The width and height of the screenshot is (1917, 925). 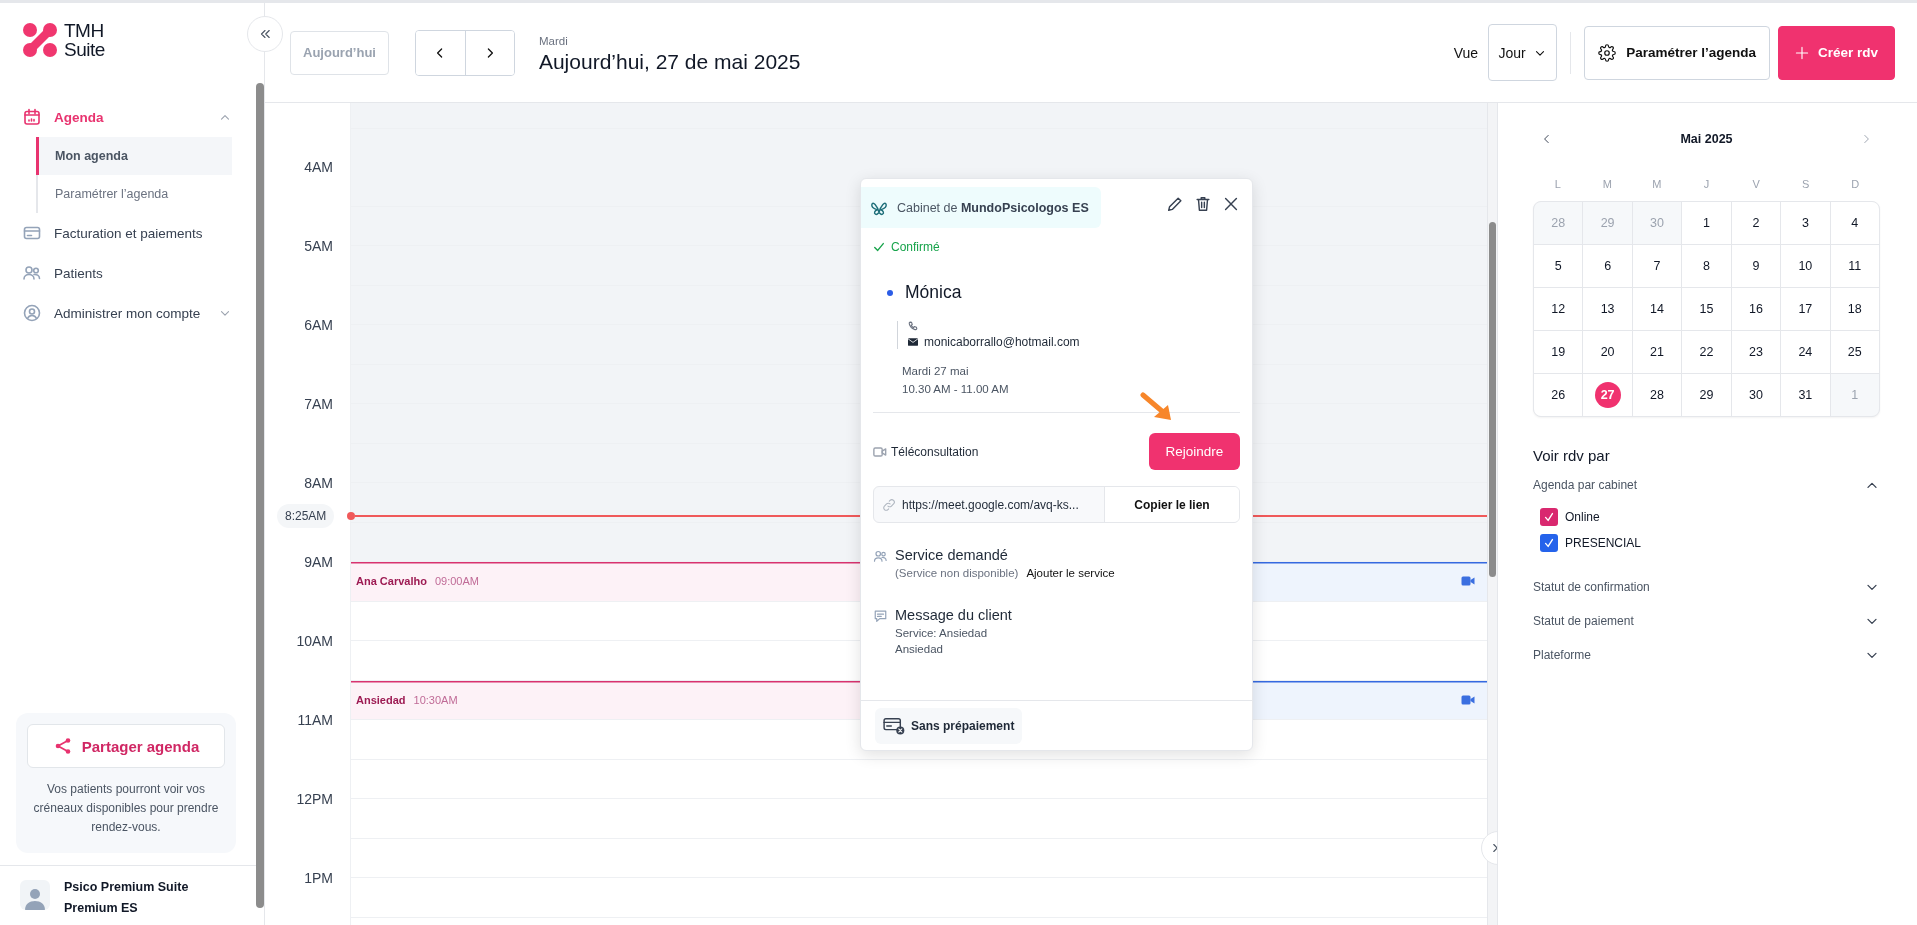 What do you see at coordinates (1002, 342) in the screenshot?
I see `client-email: monicaborrallo@hotmail.com` at bounding box center [1002, 342].